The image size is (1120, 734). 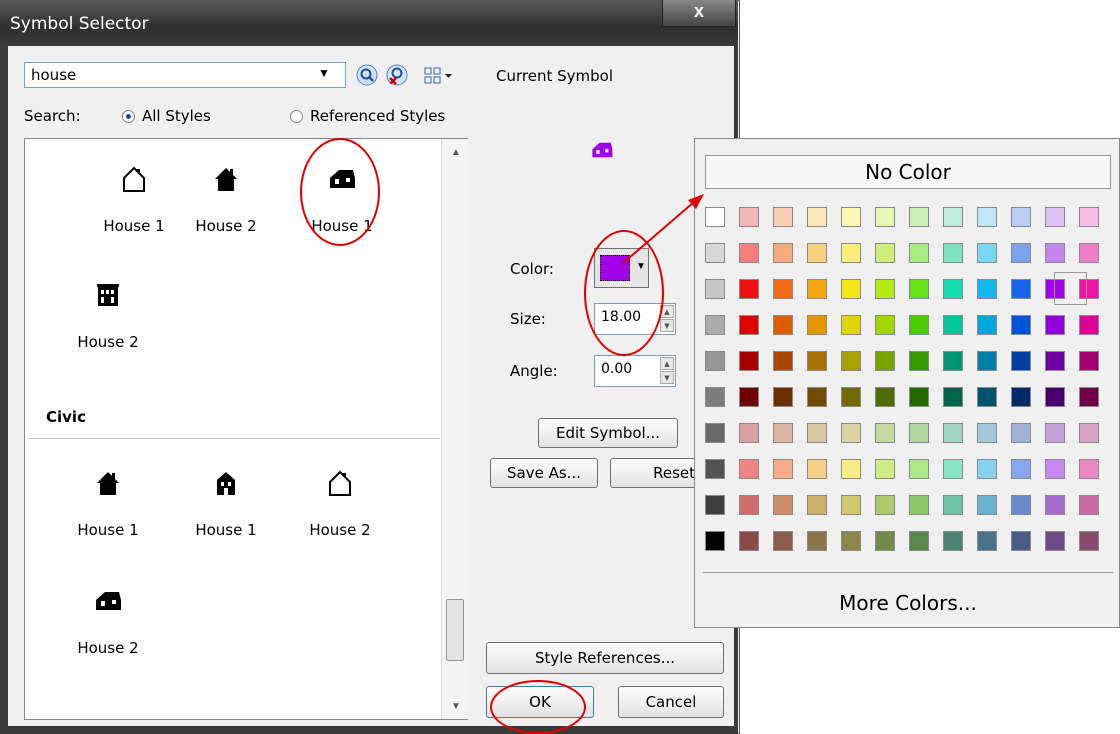 I want to click on symbol-item: House 2, so click(x=226, y=199).